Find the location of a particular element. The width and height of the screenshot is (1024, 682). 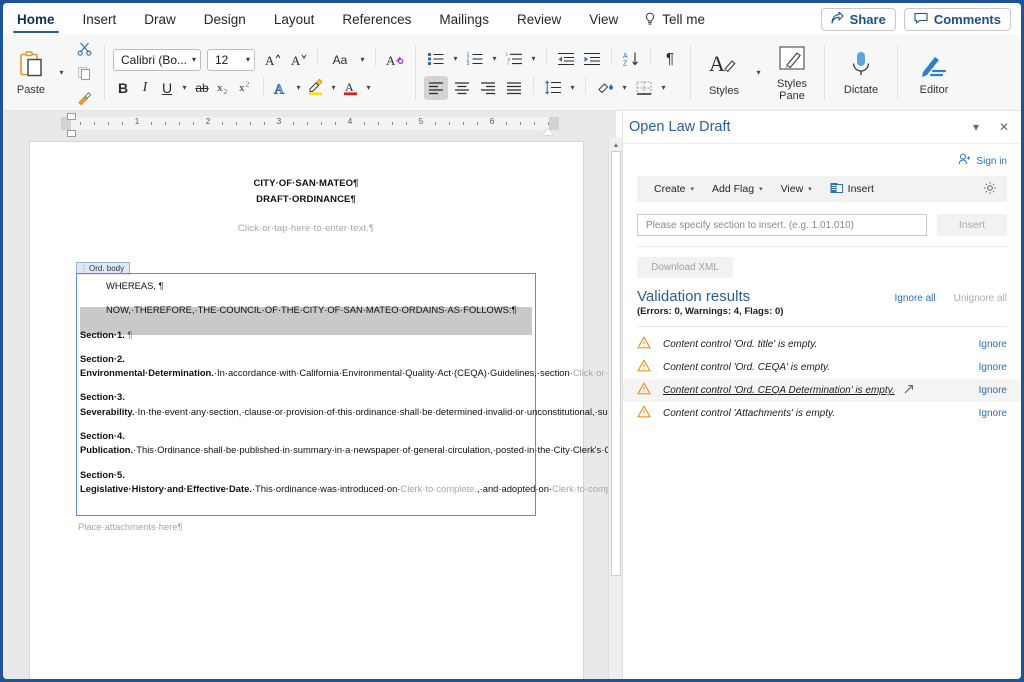

tab-layout: Layout is located at coordinates (294, 19).